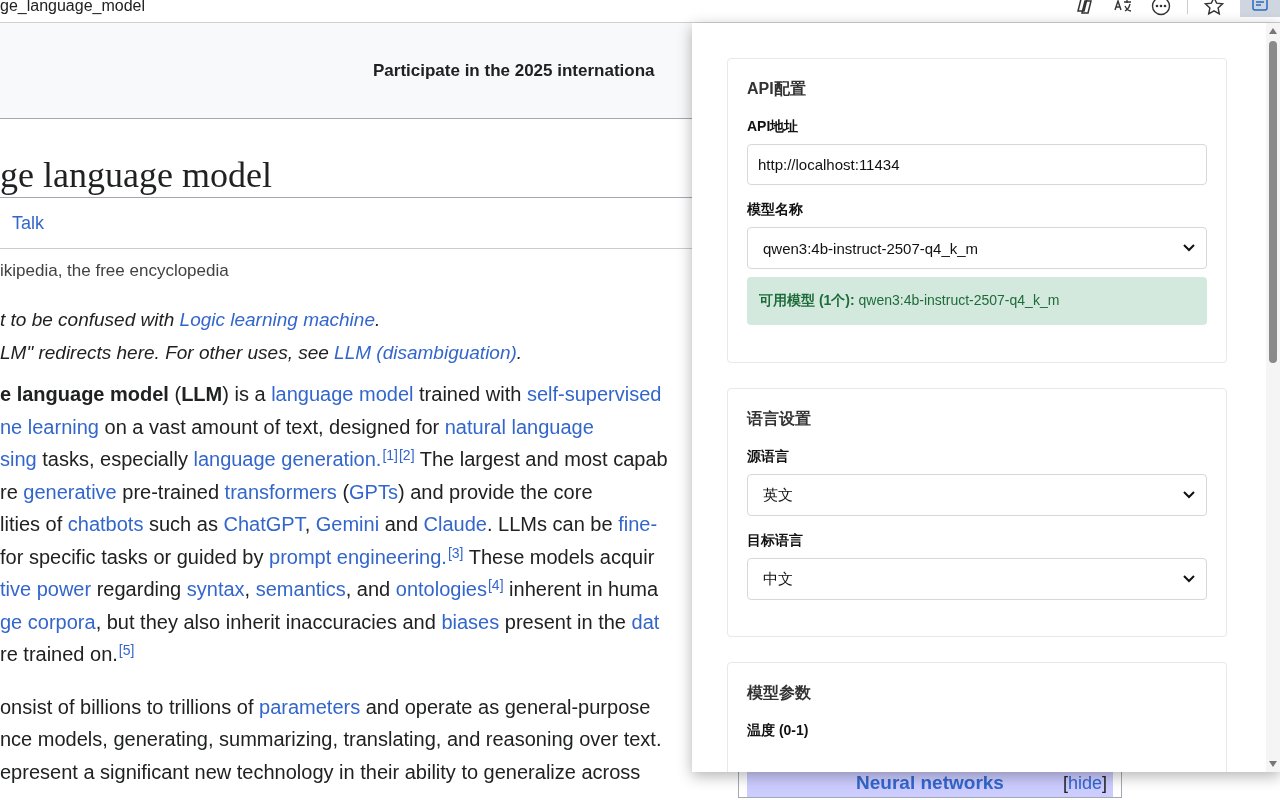  What do you see at coordinates (638, 524) in the screenshot?
I see `article-link: fine-` at bounding box center [638, 524].